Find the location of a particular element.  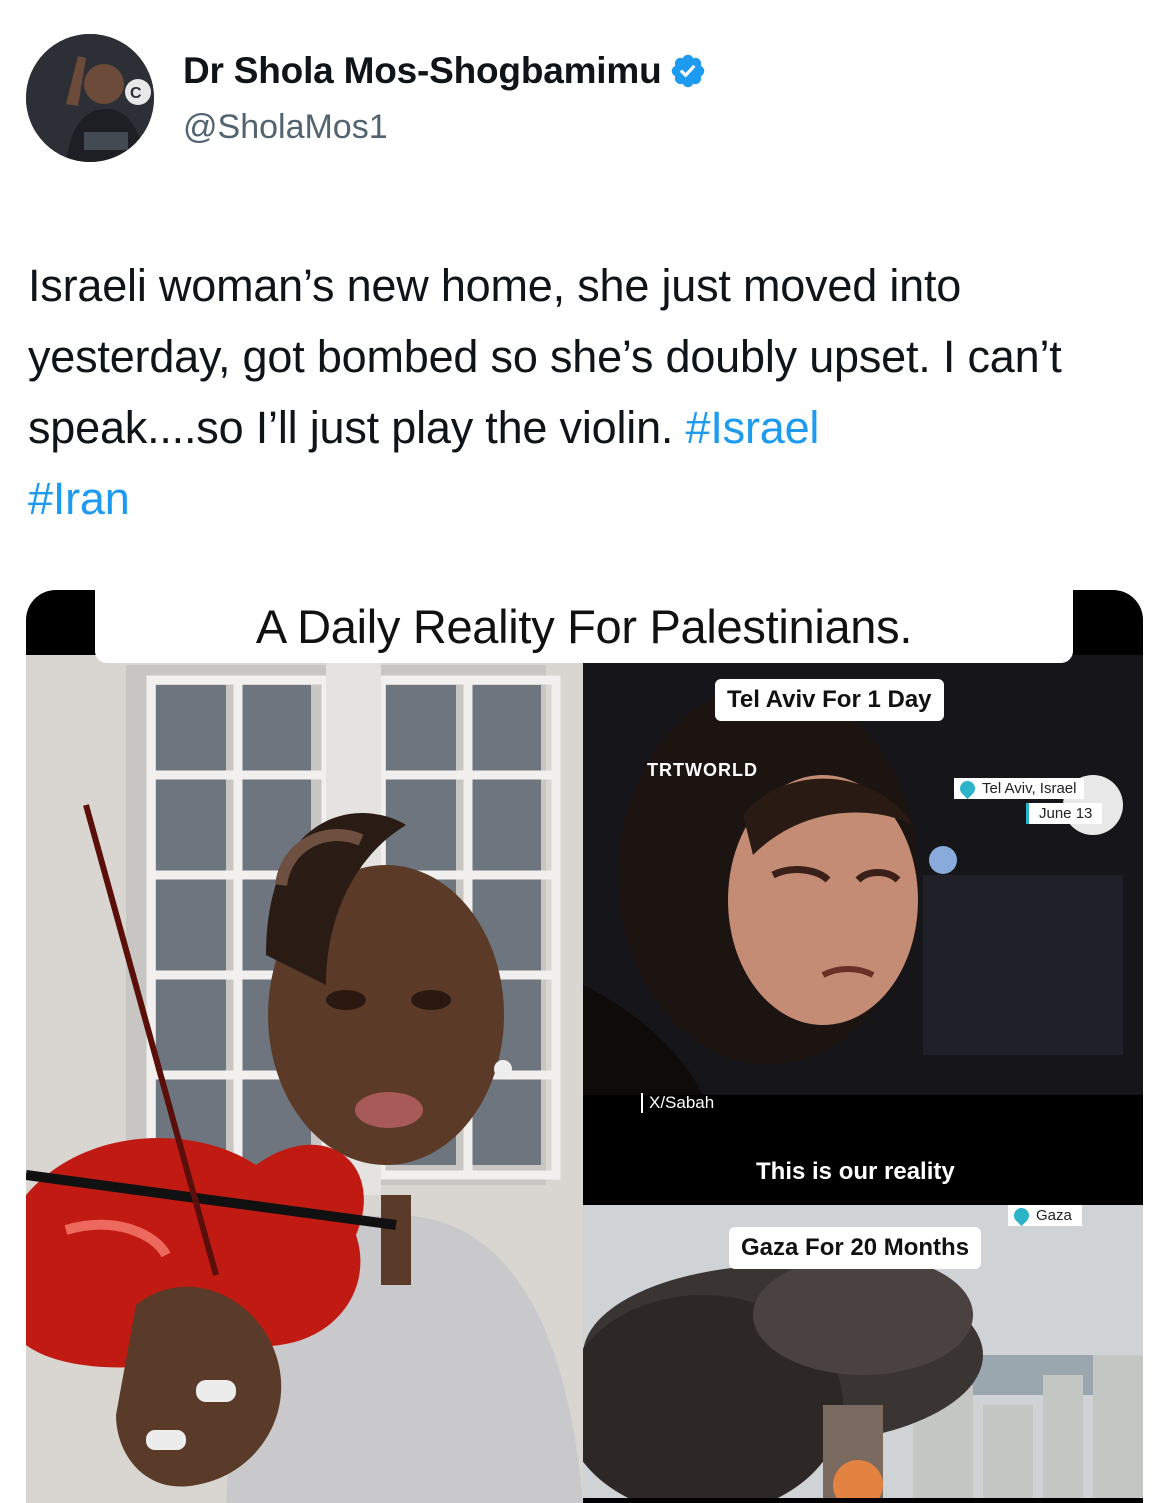

author-handle: @SholaMos1 is located at coordinates (285, 127).